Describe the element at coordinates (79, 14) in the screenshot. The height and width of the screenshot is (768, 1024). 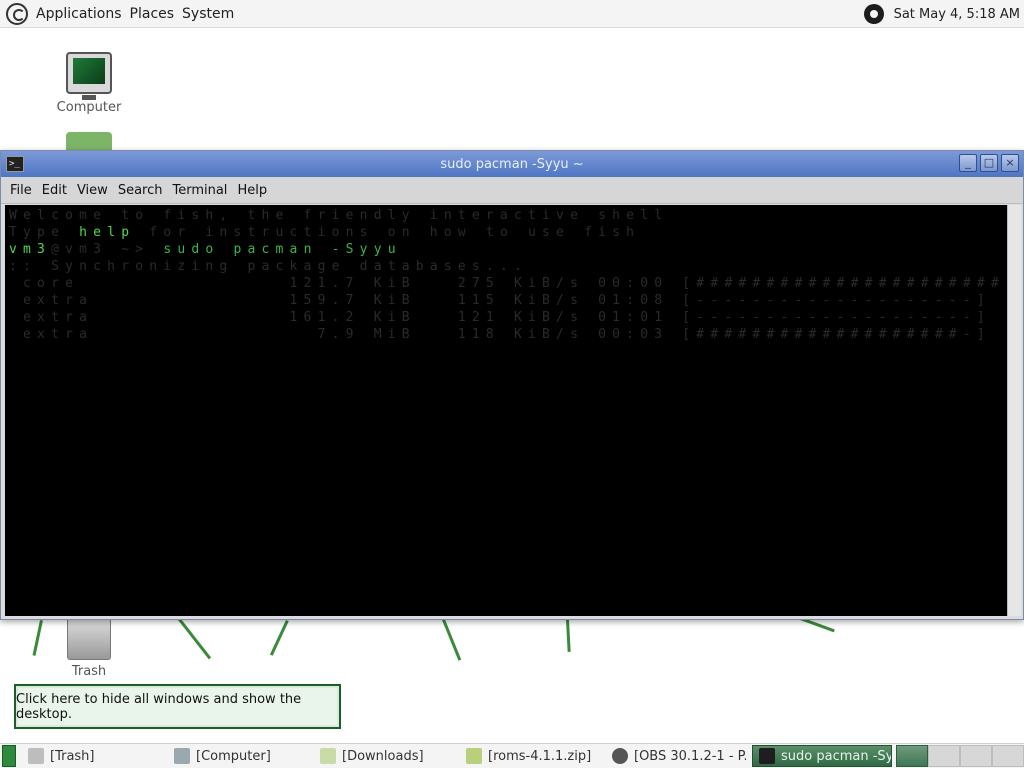
I see `menu-applications: Applications` at that location.